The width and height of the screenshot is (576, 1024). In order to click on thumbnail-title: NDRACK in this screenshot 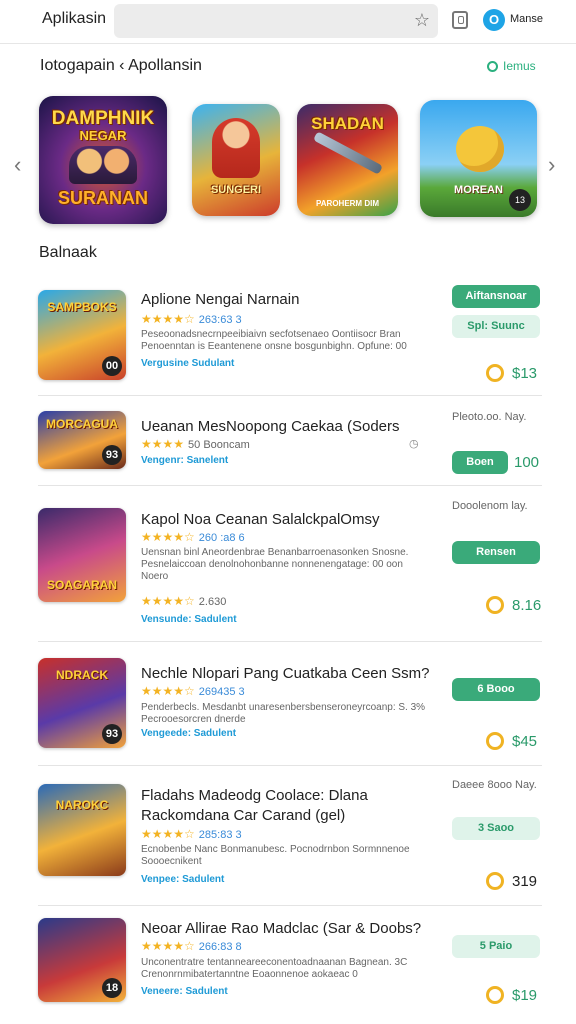, I will do `click(82, 675)`.